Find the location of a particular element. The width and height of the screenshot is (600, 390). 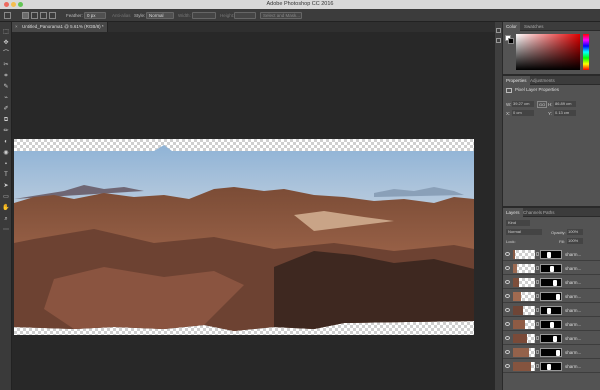

new-selection-icon is located at coordinates (25, 15).